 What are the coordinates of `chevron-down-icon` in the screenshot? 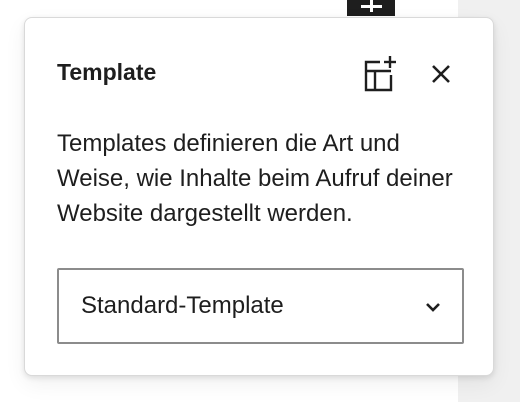 It's located at (433, 307).